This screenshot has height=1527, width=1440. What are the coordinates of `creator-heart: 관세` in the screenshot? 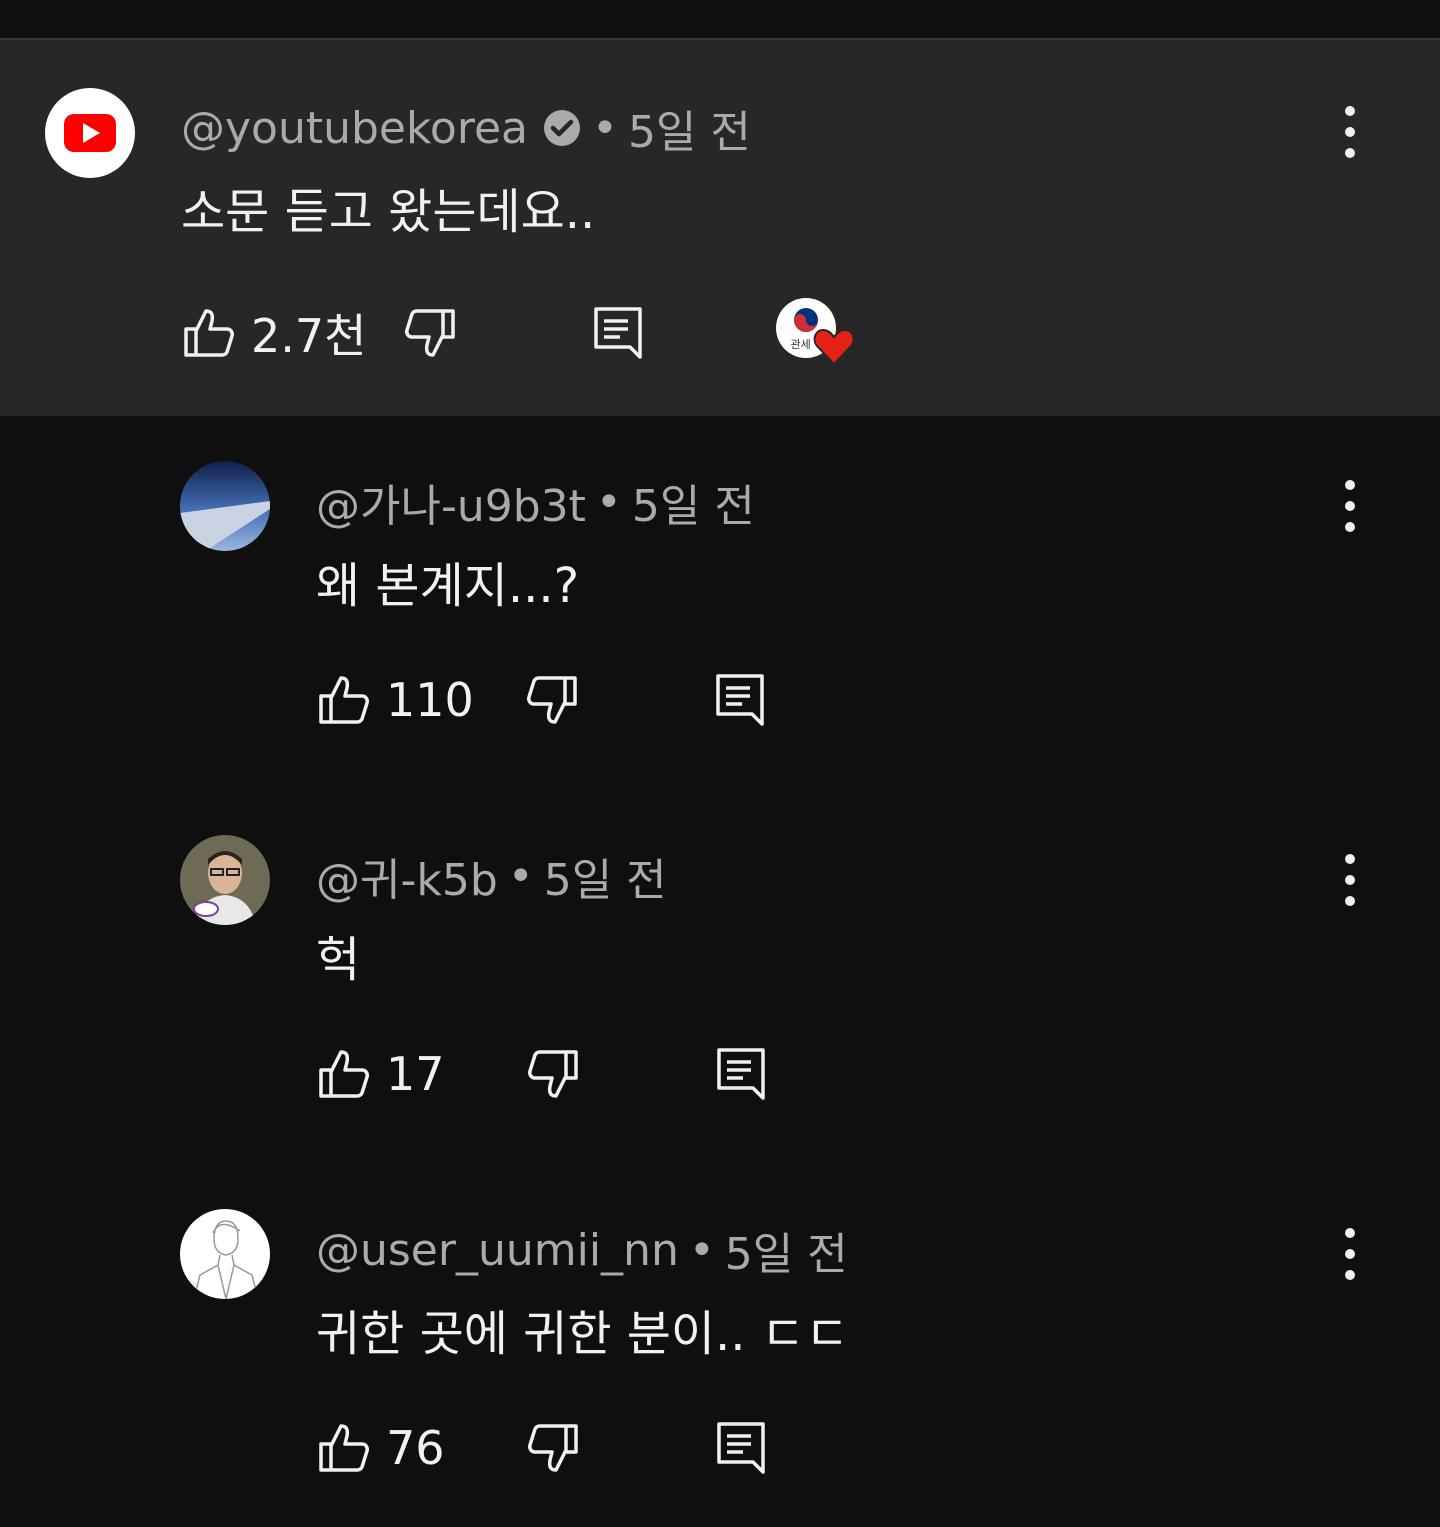 It's located at (821, 333).